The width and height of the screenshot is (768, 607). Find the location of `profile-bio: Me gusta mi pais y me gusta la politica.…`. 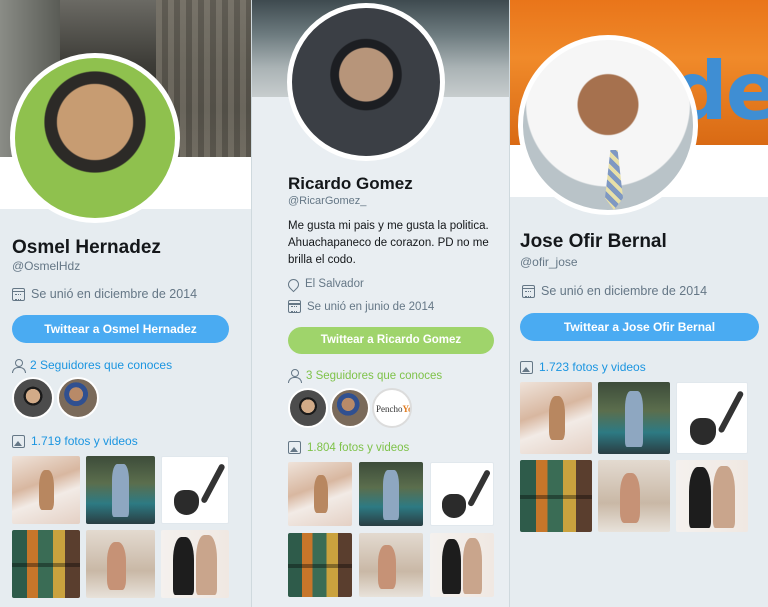

profile-bio: Me gusta mi pais y me gusta la politica.… is located at coordinates (388, 243).